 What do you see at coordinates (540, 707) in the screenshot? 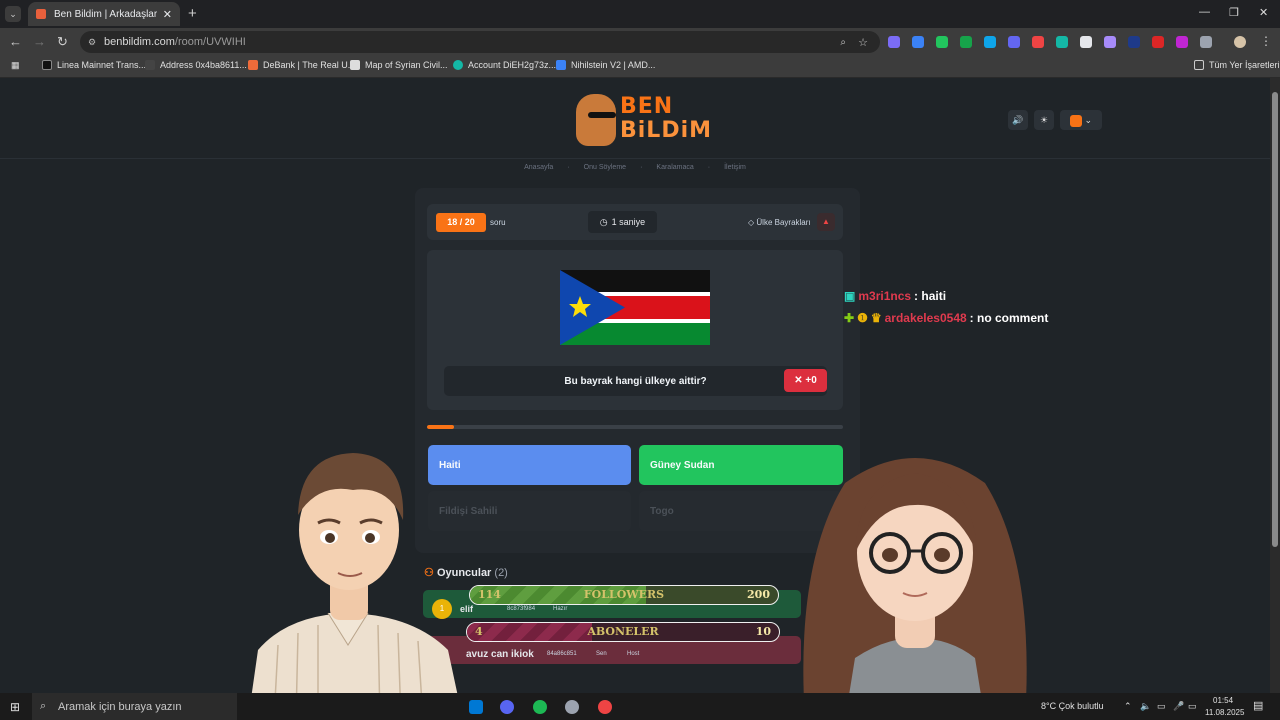
I see `spotify-icon` at bounding box center [540, 707].